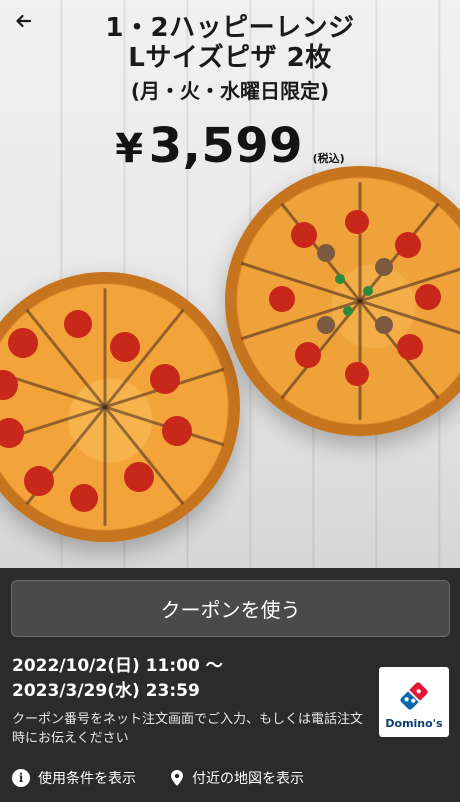 The height and width of the screenshot is (802, 460). I want to click on coupon-title-line2: Lサイズピザ 2枚, so click(230, 57).